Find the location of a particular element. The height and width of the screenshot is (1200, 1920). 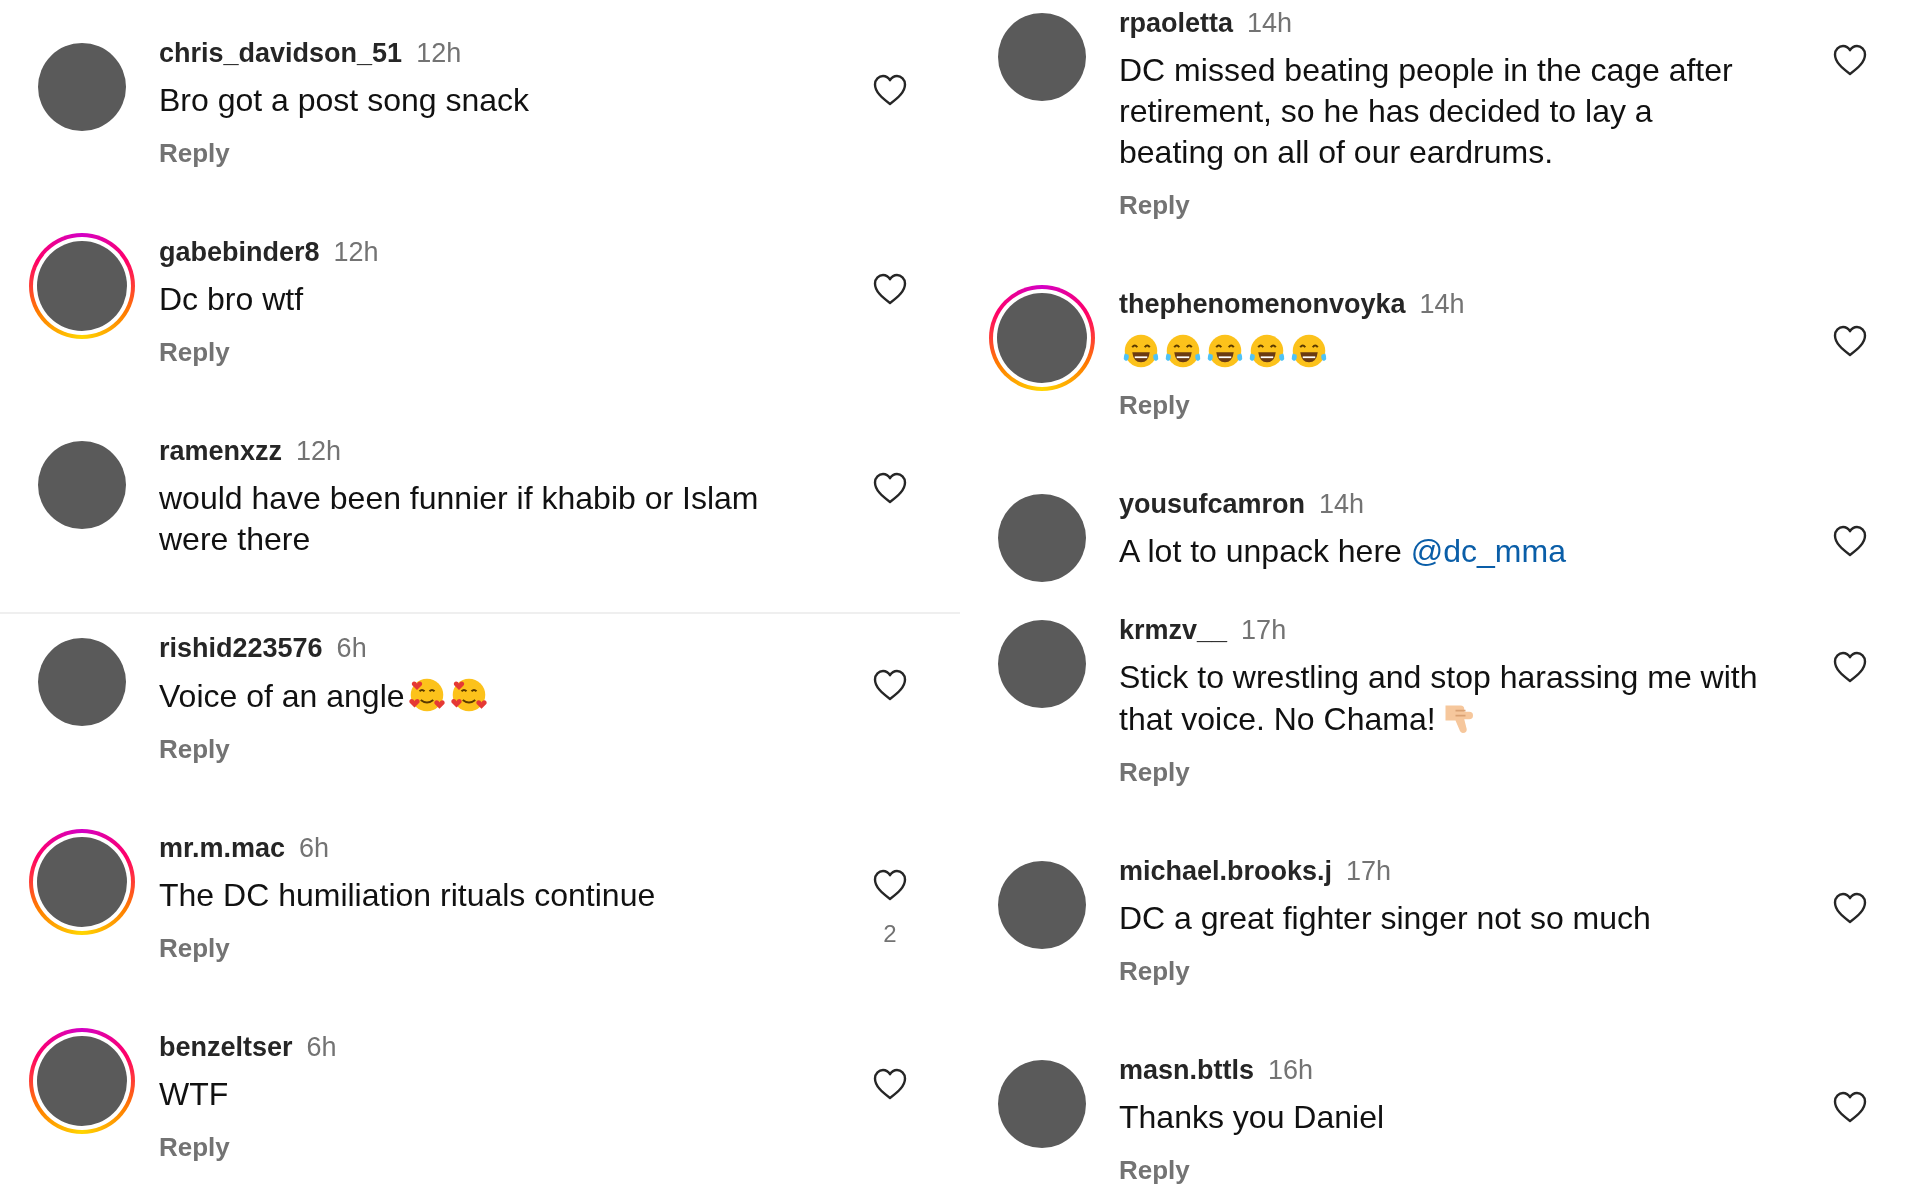

username-link: benzeltser is located at coordinates (226, 1047).